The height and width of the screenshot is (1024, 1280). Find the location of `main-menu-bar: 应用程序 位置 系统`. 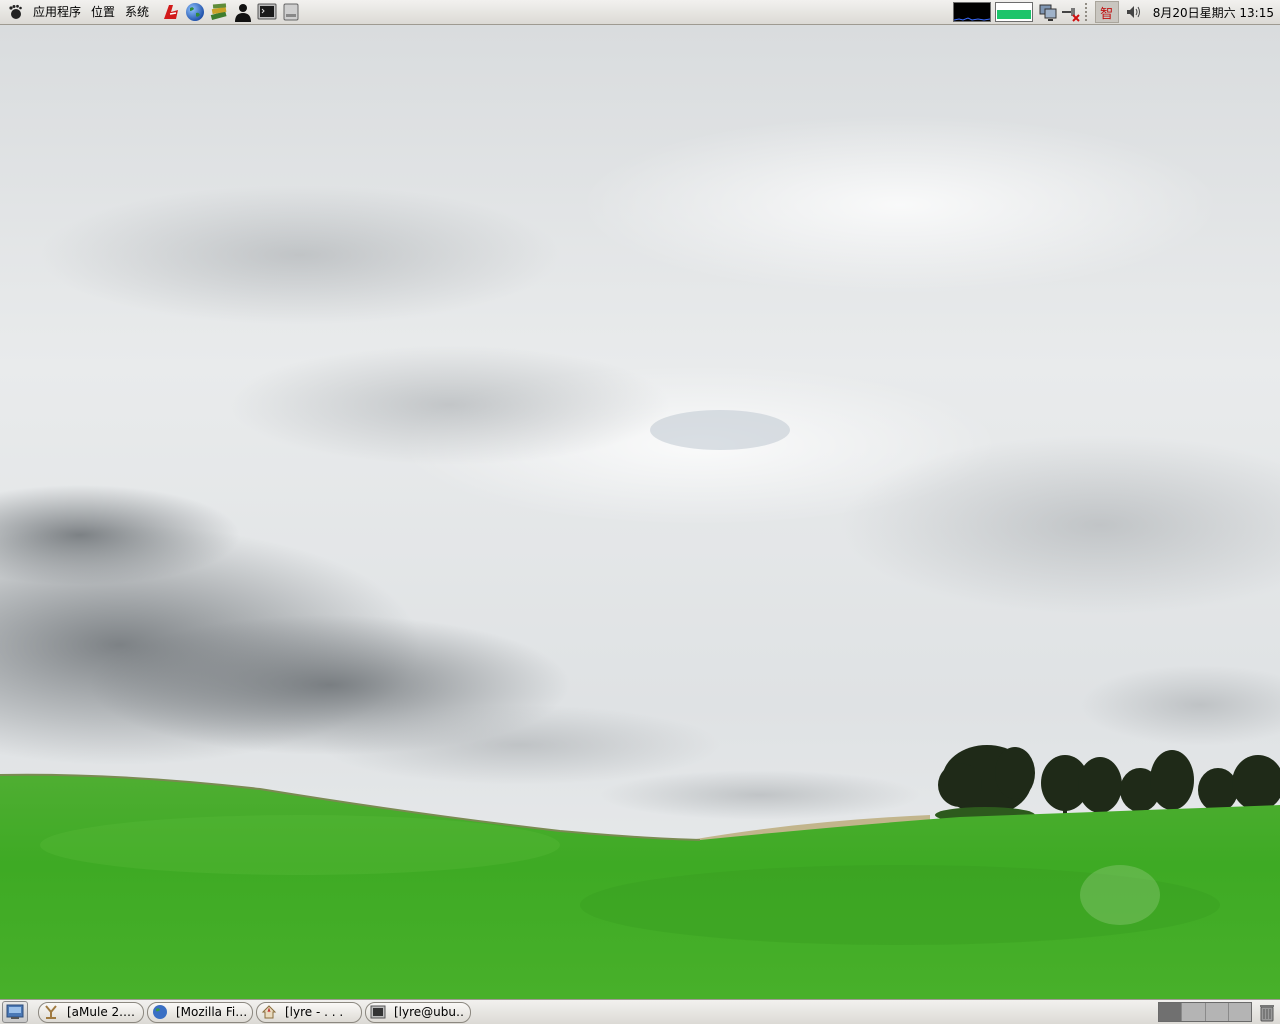

main-menu-bar: 应用程序 位置 系统 is located at coordinates (77, 12).